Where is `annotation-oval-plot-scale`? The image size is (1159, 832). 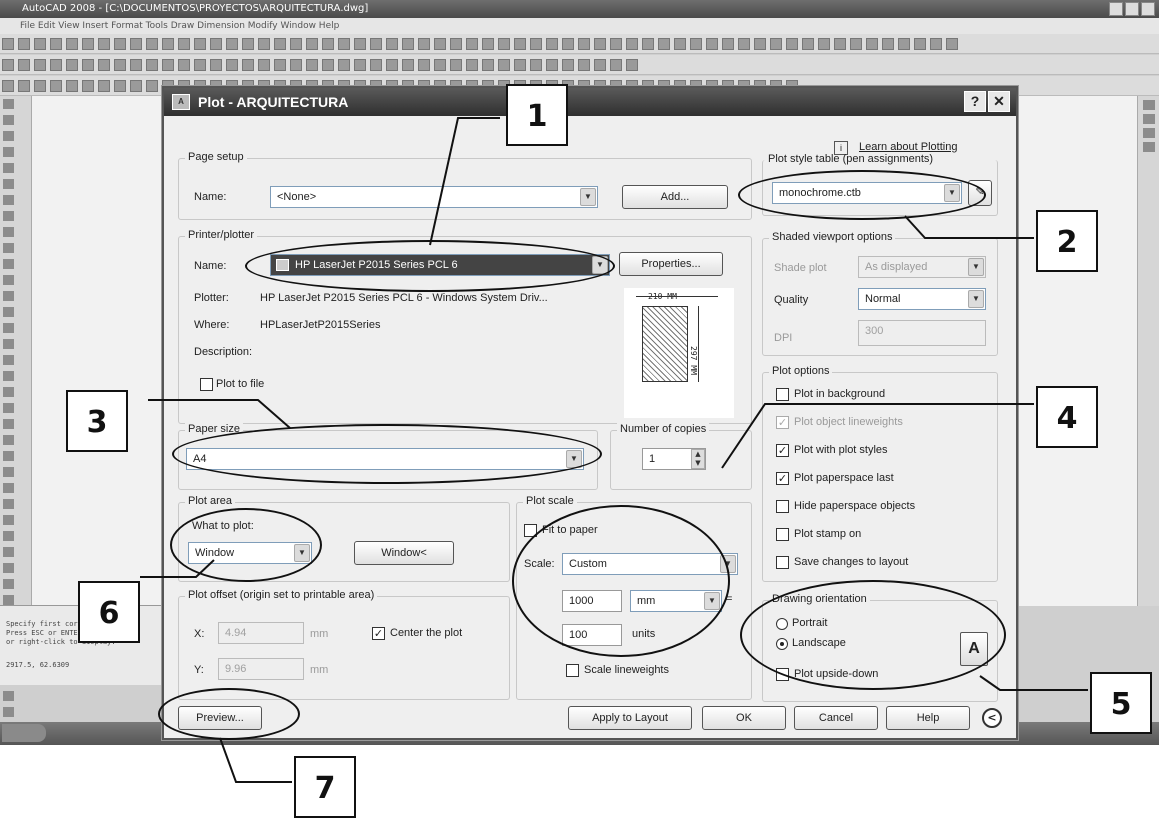
annotation-oval-plot-scale is located at coordinates (621, 581).